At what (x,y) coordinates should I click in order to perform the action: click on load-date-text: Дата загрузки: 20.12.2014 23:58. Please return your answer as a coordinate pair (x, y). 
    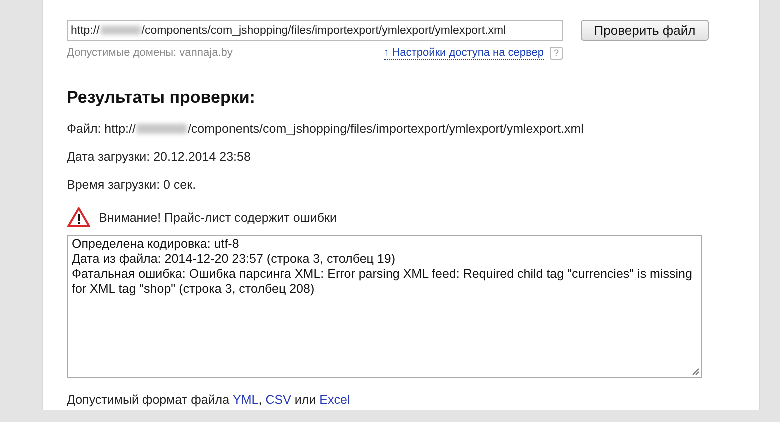
    Looking at the image, I should click on (159, 157).